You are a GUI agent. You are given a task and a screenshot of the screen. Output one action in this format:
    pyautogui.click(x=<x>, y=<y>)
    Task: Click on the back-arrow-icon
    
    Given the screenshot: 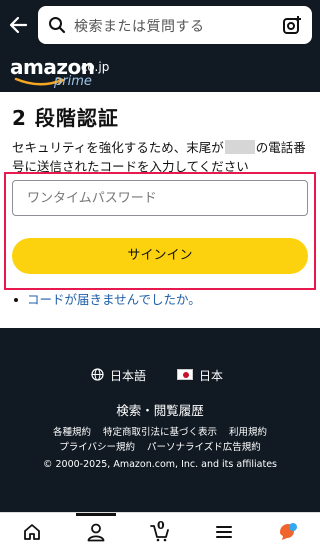 What is the action you would take?
    pyautogui.click(x=18, y=25)
    